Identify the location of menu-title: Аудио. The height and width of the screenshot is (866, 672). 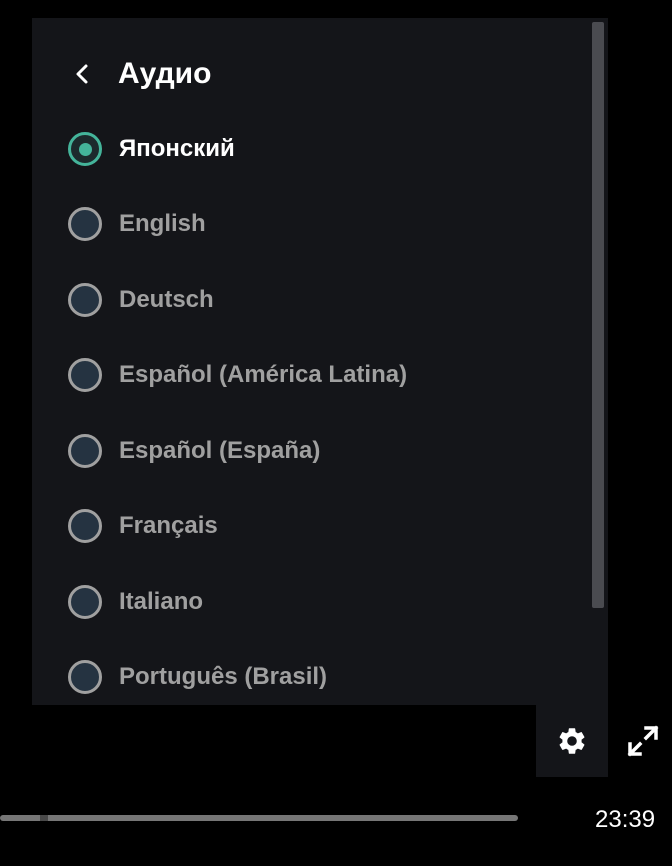
(165, 73).